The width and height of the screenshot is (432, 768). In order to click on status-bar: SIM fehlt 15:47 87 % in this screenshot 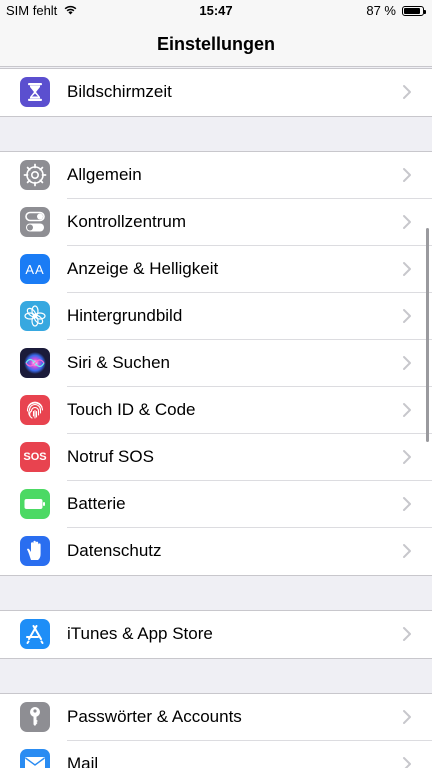, I will do `click(216, 11)`.